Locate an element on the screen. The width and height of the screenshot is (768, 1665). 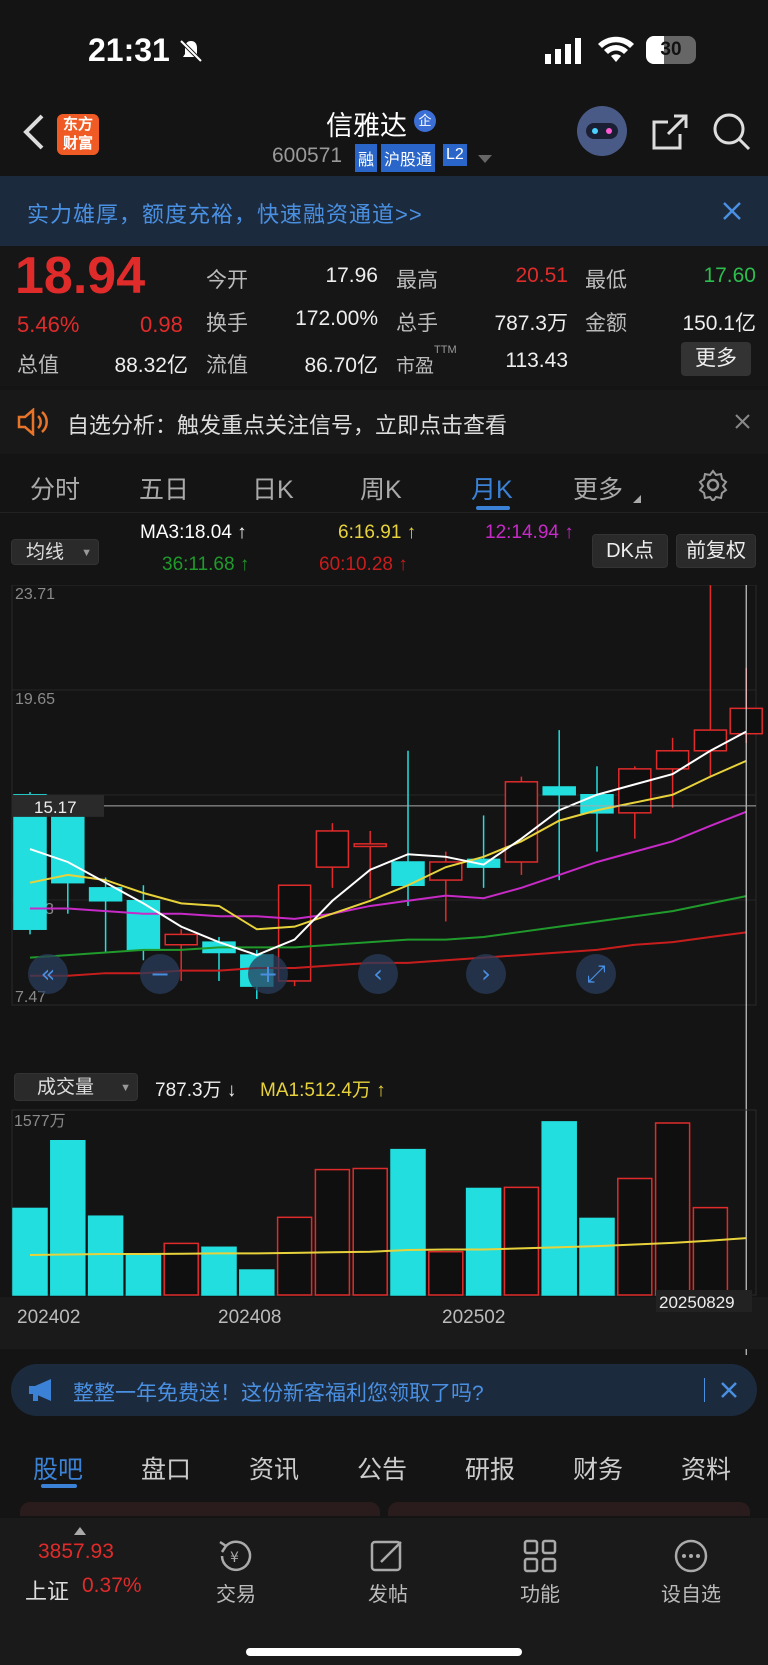
card-preview-left is located at coordinates (200, 1509).